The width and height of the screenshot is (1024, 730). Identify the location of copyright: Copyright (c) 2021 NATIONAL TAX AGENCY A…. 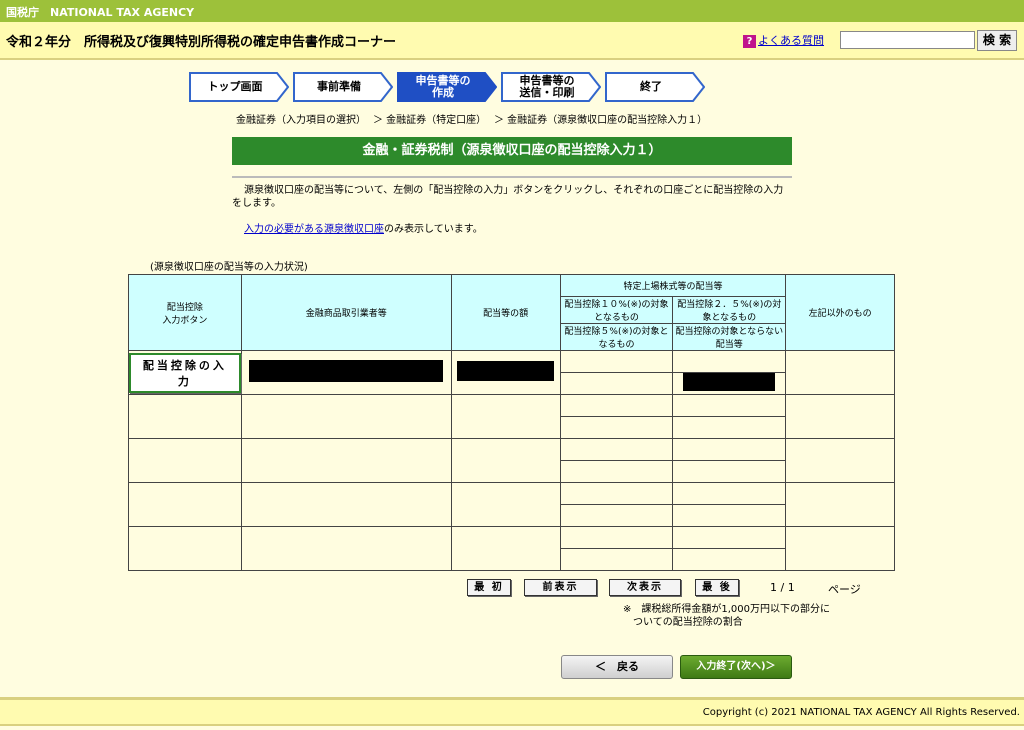
(861, 712).